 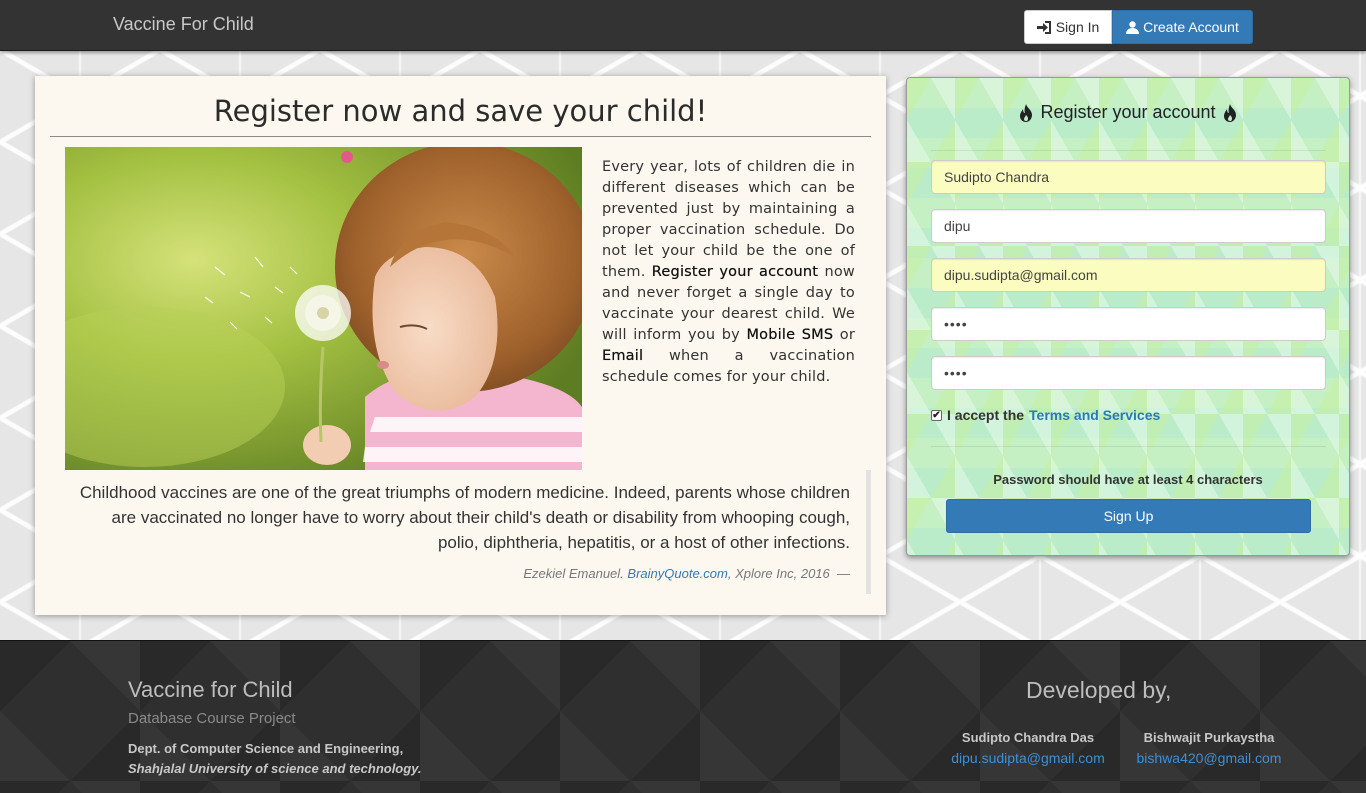 I want to click on brand-link: Vaccine For Child, so click(x=183, y=24).